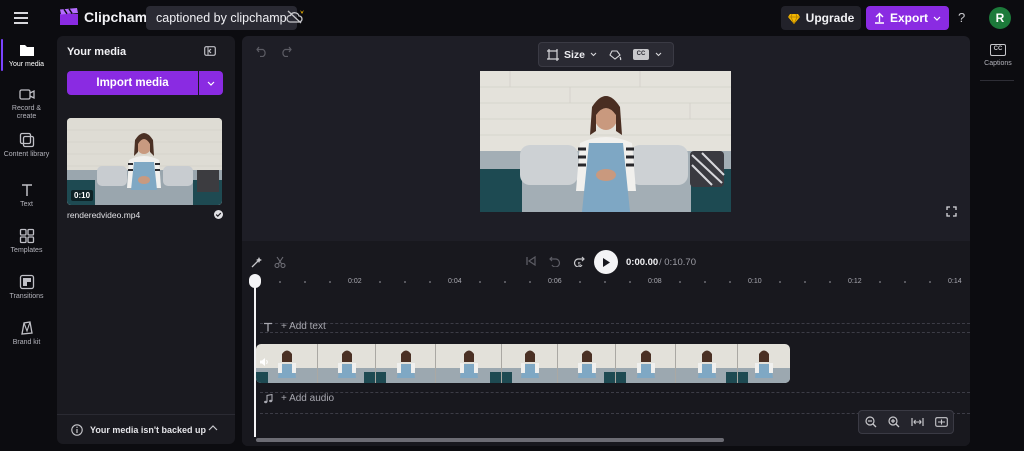  I want to click on import-media-dropdown, so click(211, 83).